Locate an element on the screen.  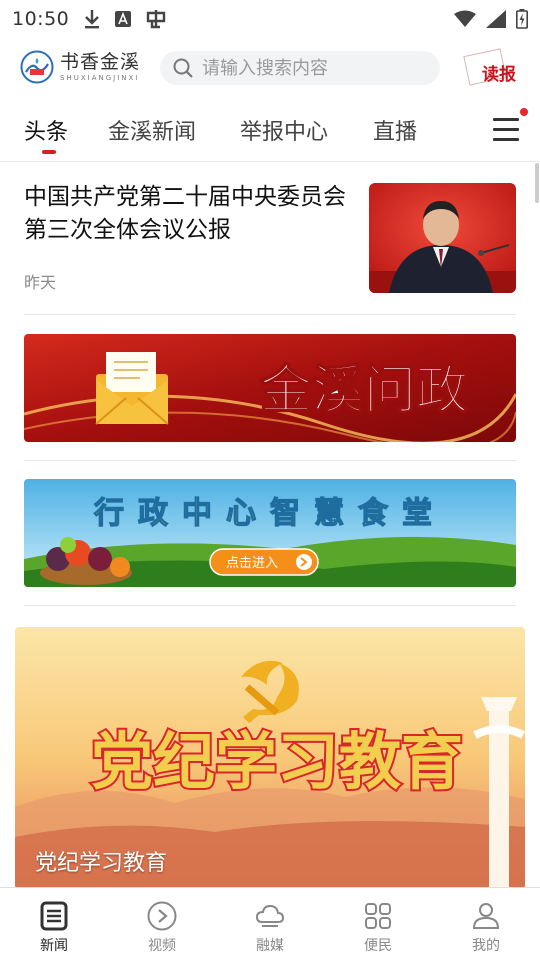
logo-emblem-icon is located at coordinates (37, 67).